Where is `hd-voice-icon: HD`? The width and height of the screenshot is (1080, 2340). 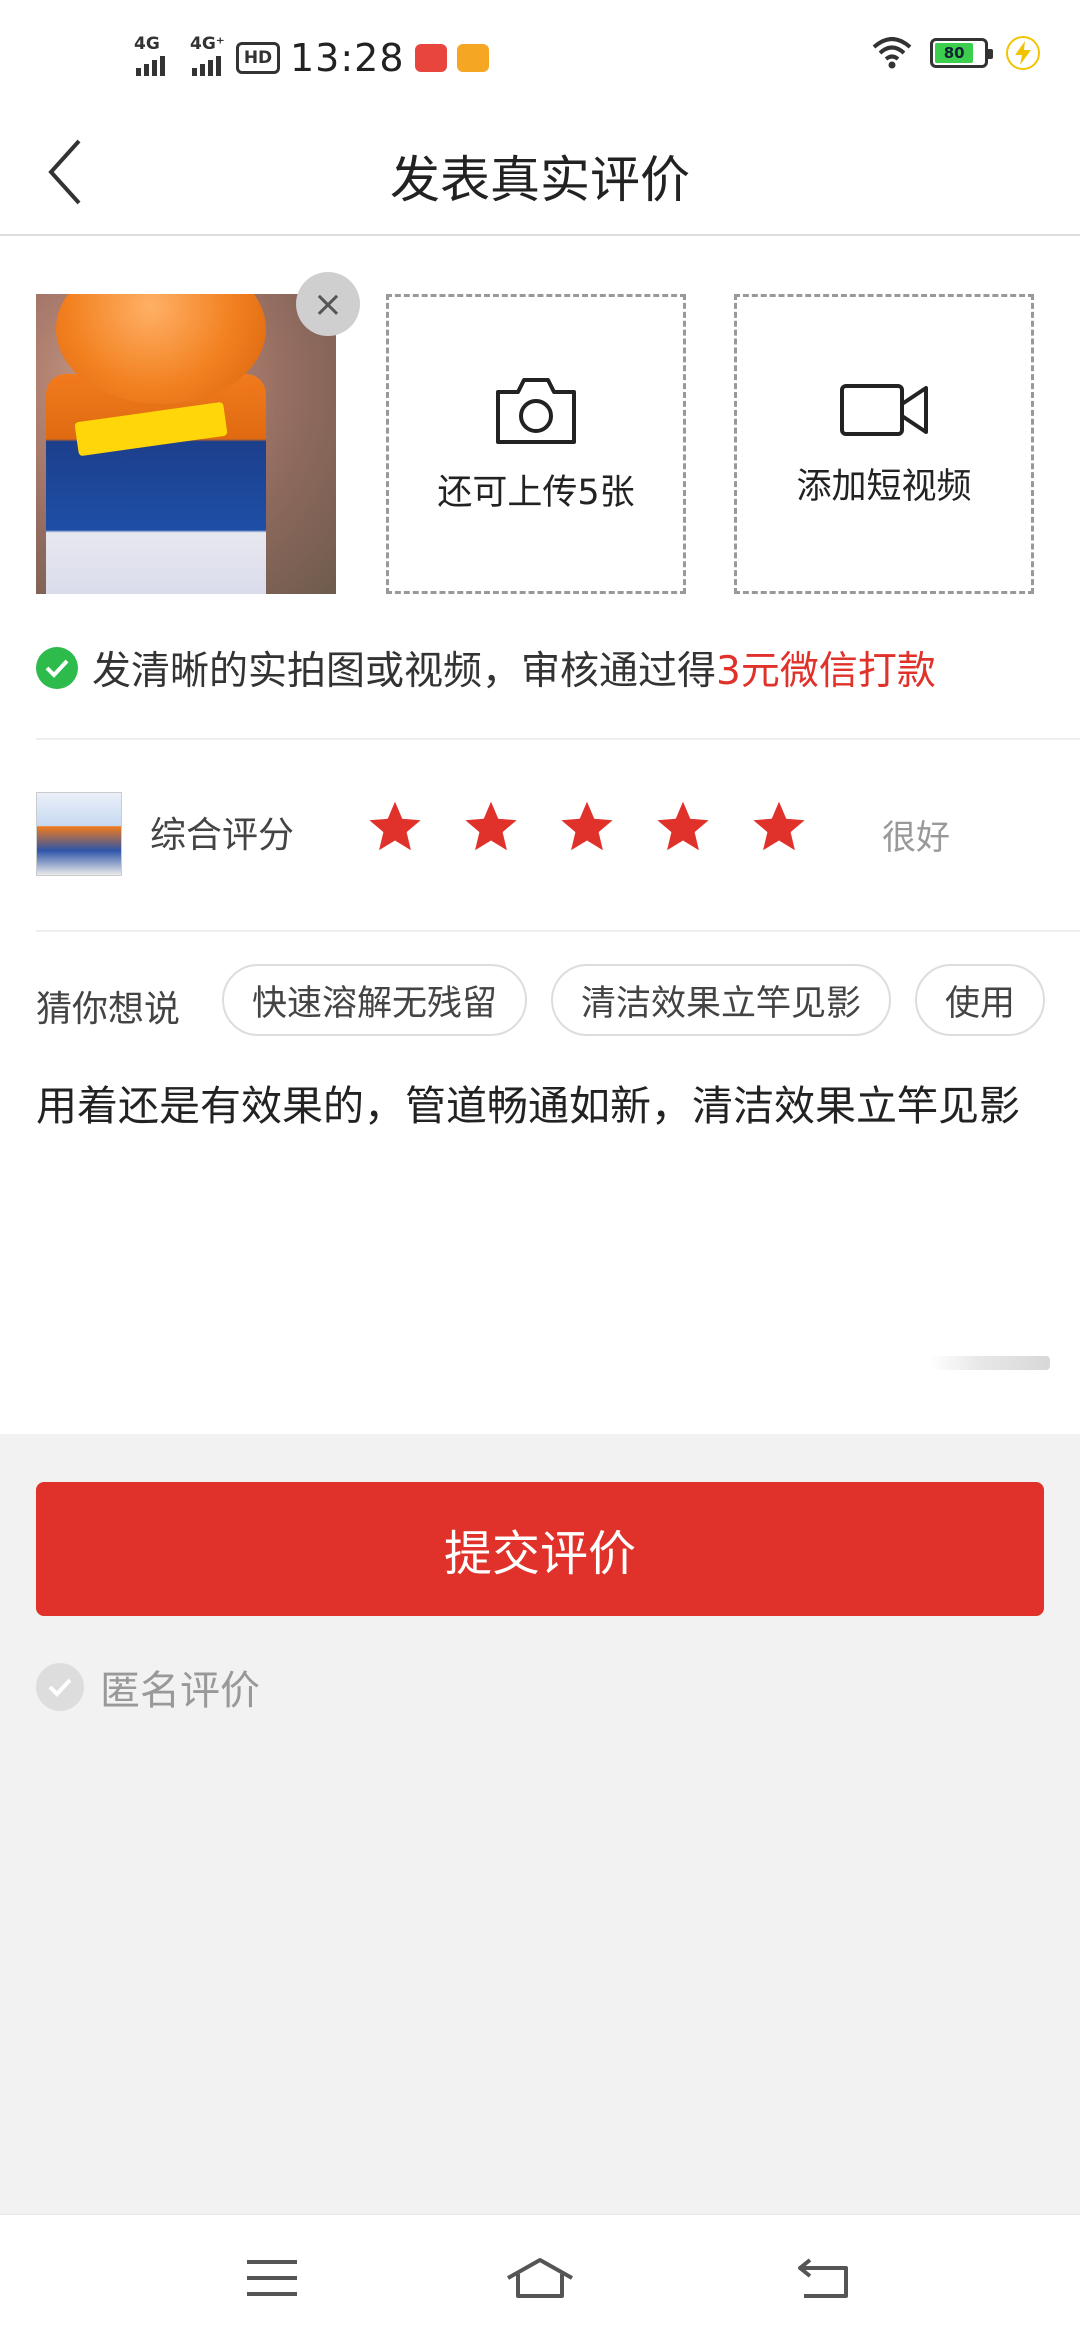 hd-voice-icon: HD is located at coordinates (258, 58).